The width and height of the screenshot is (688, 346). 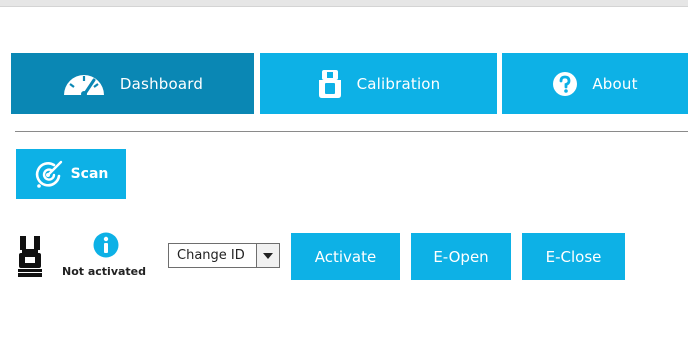 What do you see at coordinates (104, 271) in the screenshot?
I see `activation-status: Not activated` at bounding box center [104, 271].